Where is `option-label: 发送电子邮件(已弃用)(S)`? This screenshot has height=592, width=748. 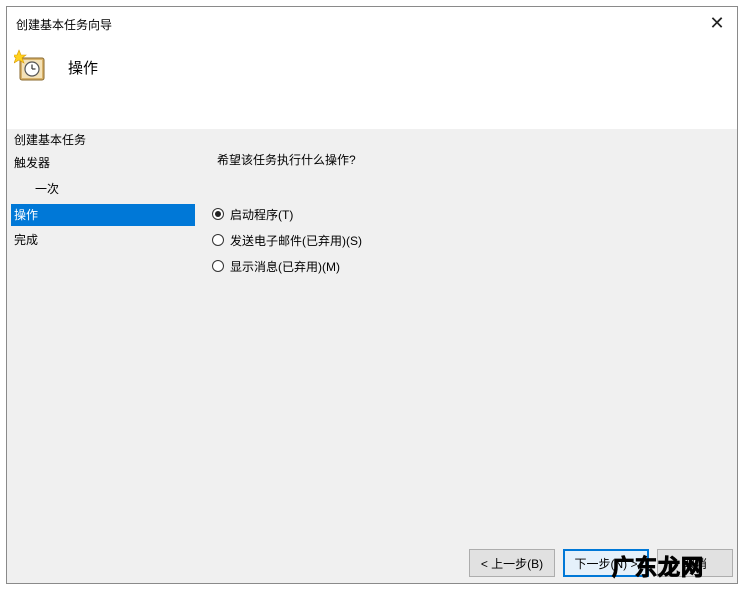
option-label: 发送电子邮件(已弃用)(S) is located at coordinates (296, 240).